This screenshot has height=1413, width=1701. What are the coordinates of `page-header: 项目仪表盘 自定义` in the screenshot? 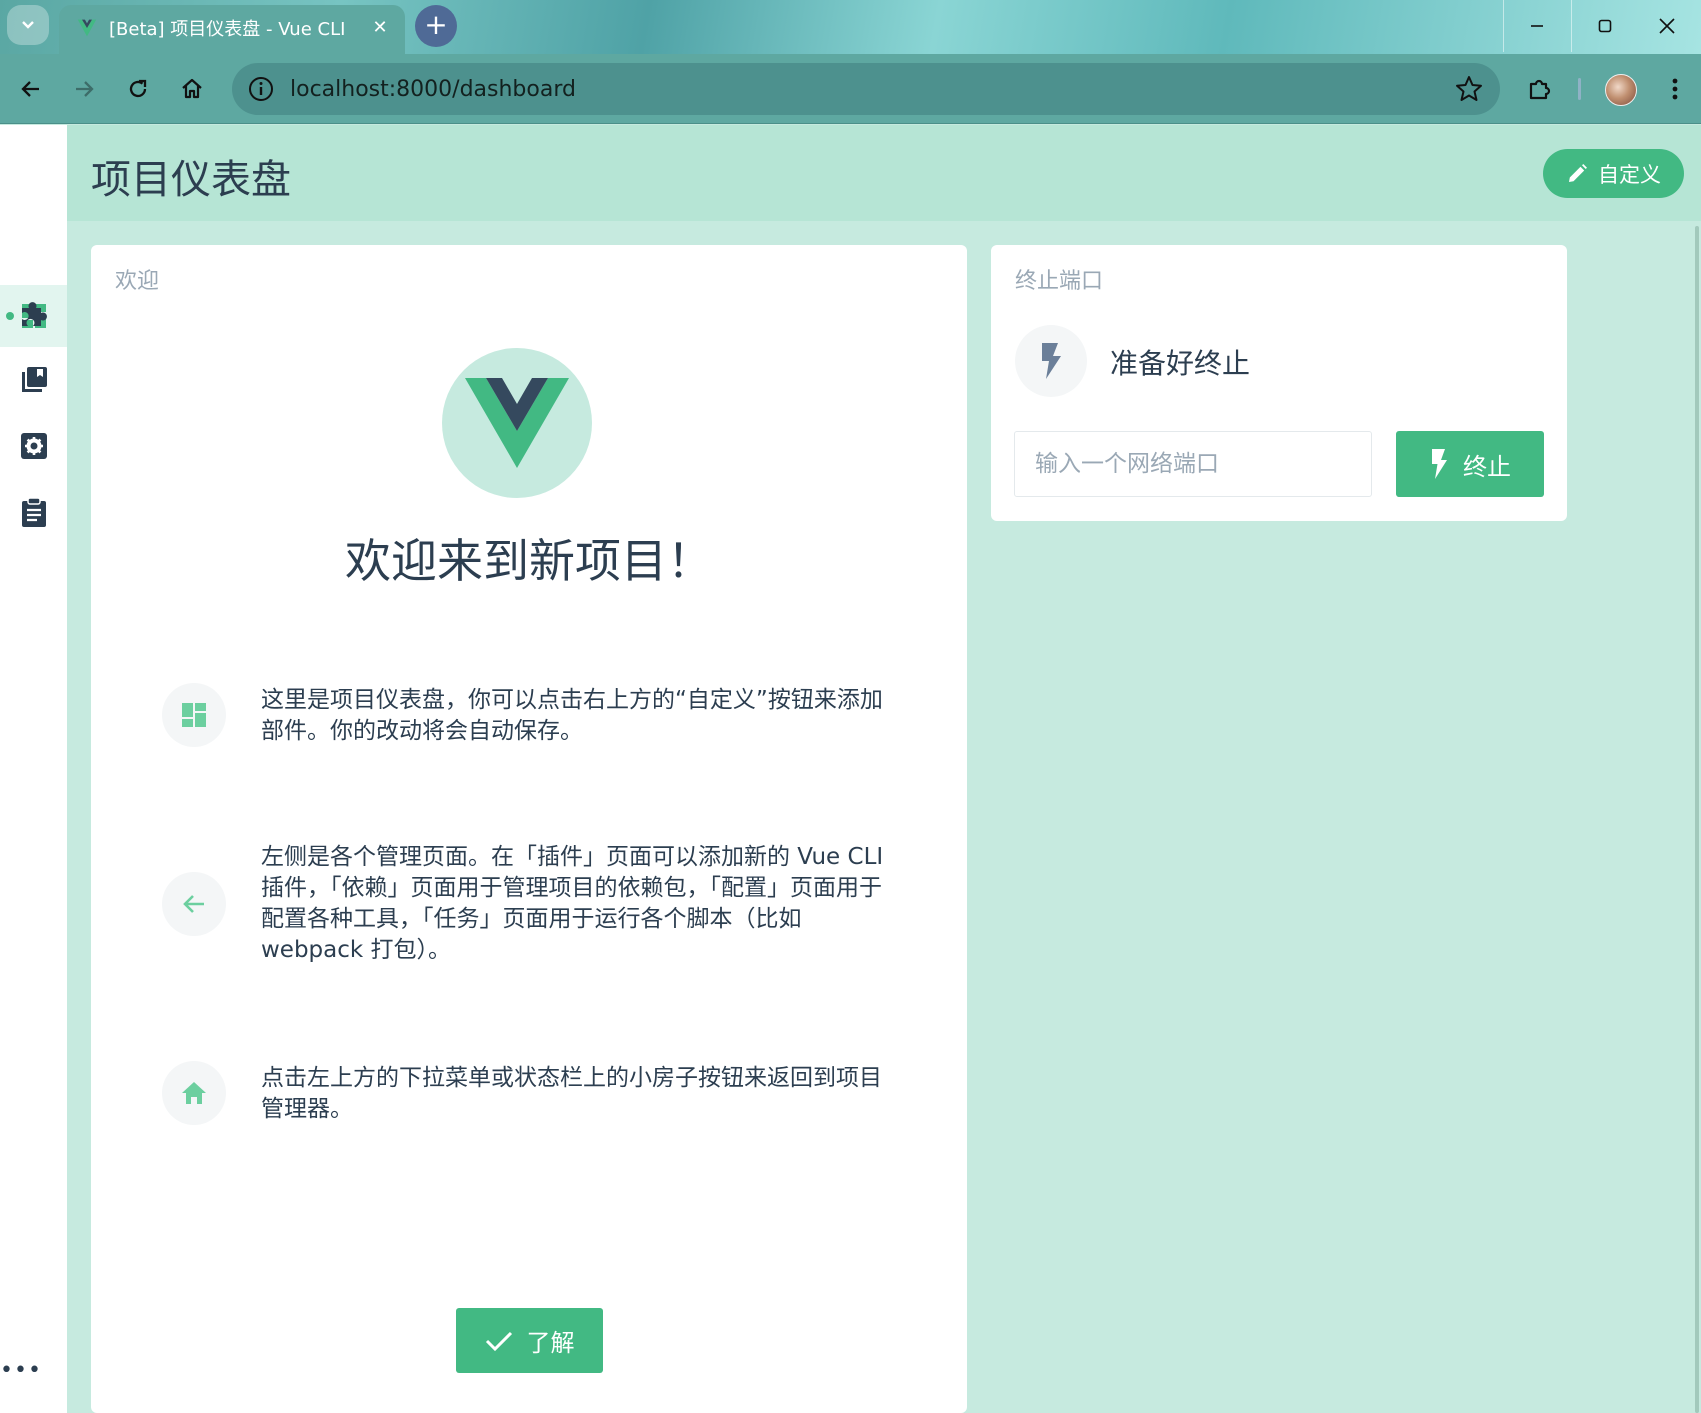 It's located at (884, 173).